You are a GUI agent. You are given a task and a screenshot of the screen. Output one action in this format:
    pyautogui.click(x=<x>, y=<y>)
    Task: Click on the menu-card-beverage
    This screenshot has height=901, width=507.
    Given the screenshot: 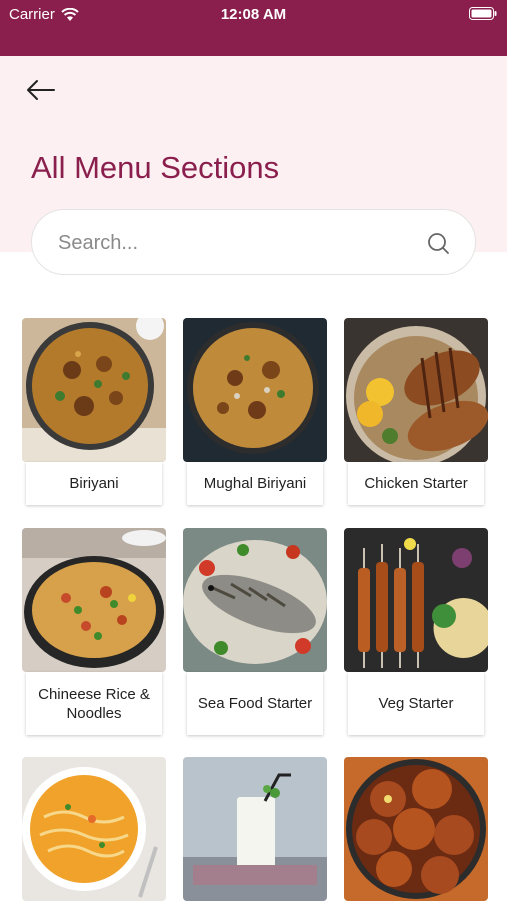 What is the action you would take?
    pyautogui.click(x=255, y=829)
    